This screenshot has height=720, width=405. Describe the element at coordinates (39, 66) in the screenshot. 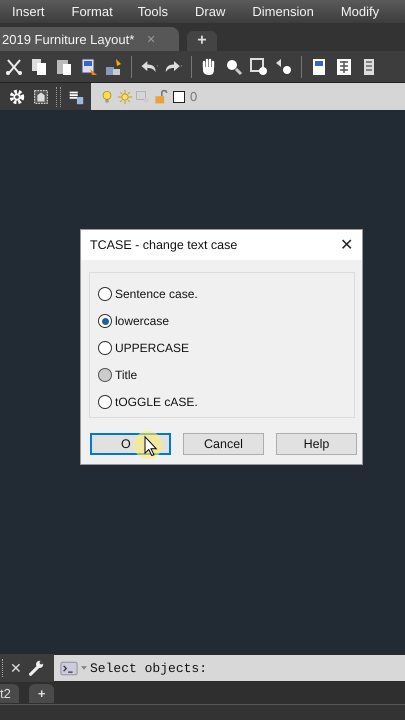

I see `copy-icon` at that location.